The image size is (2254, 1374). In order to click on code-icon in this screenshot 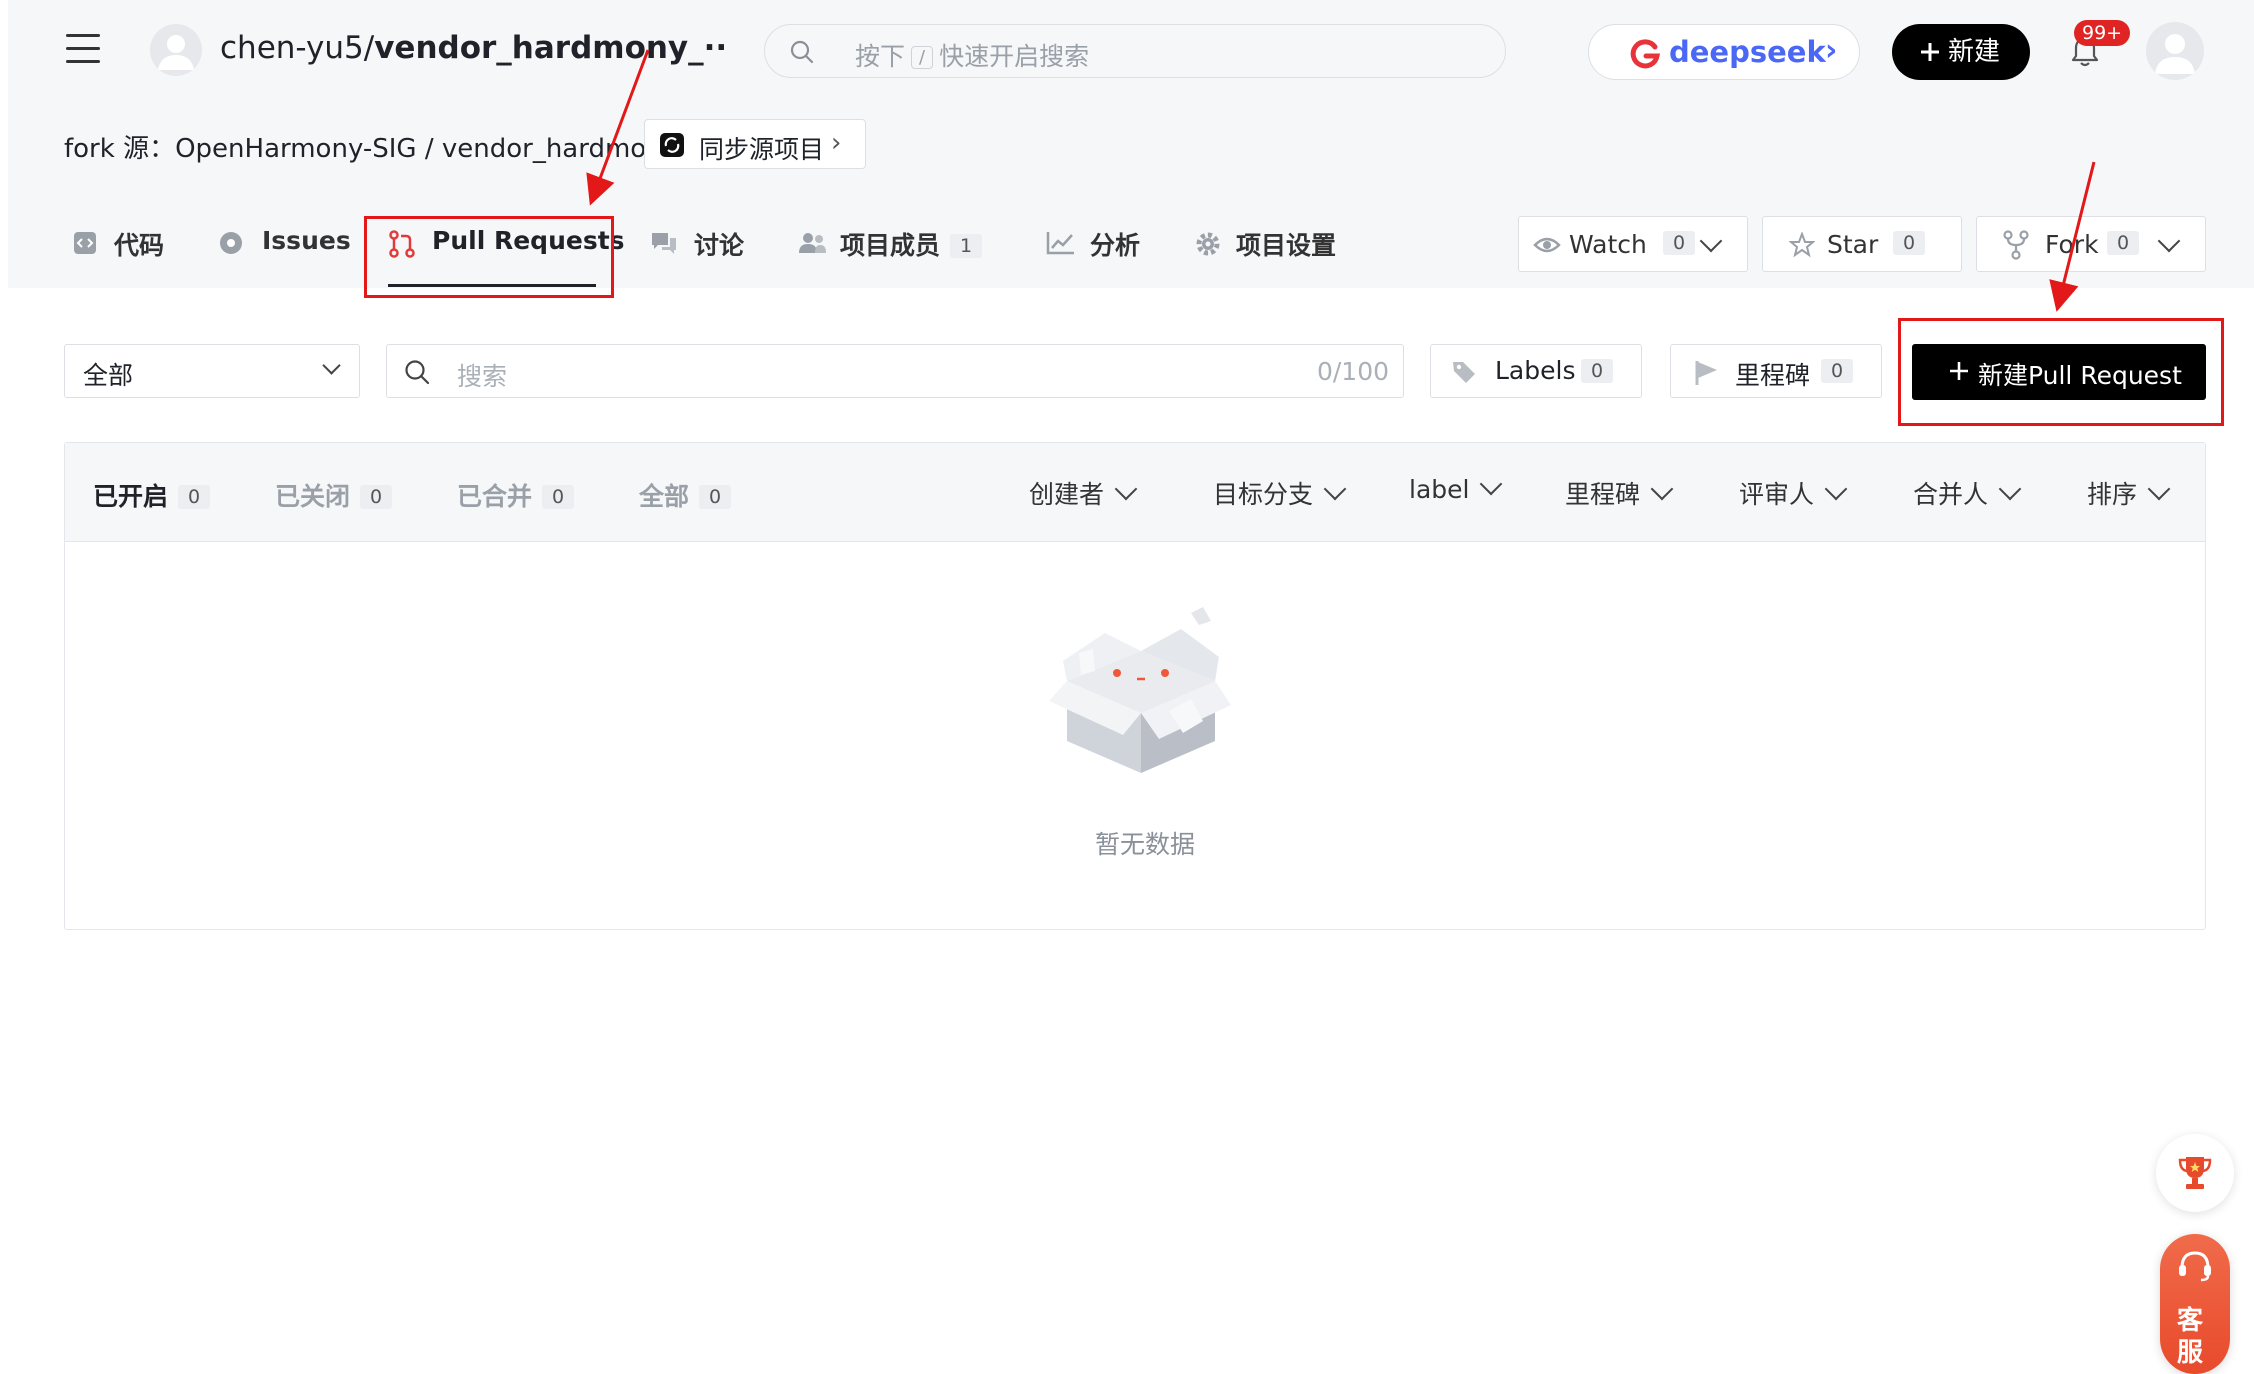, I will do `click(85, 243)`.